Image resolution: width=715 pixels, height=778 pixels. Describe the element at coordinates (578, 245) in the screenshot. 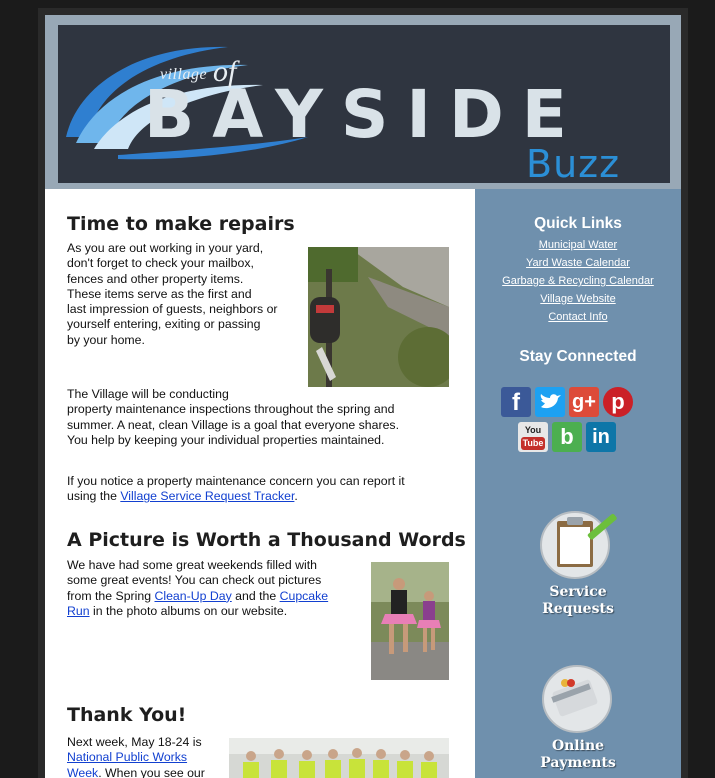

I see `municipal-water-link: Municipal Water` at that location.